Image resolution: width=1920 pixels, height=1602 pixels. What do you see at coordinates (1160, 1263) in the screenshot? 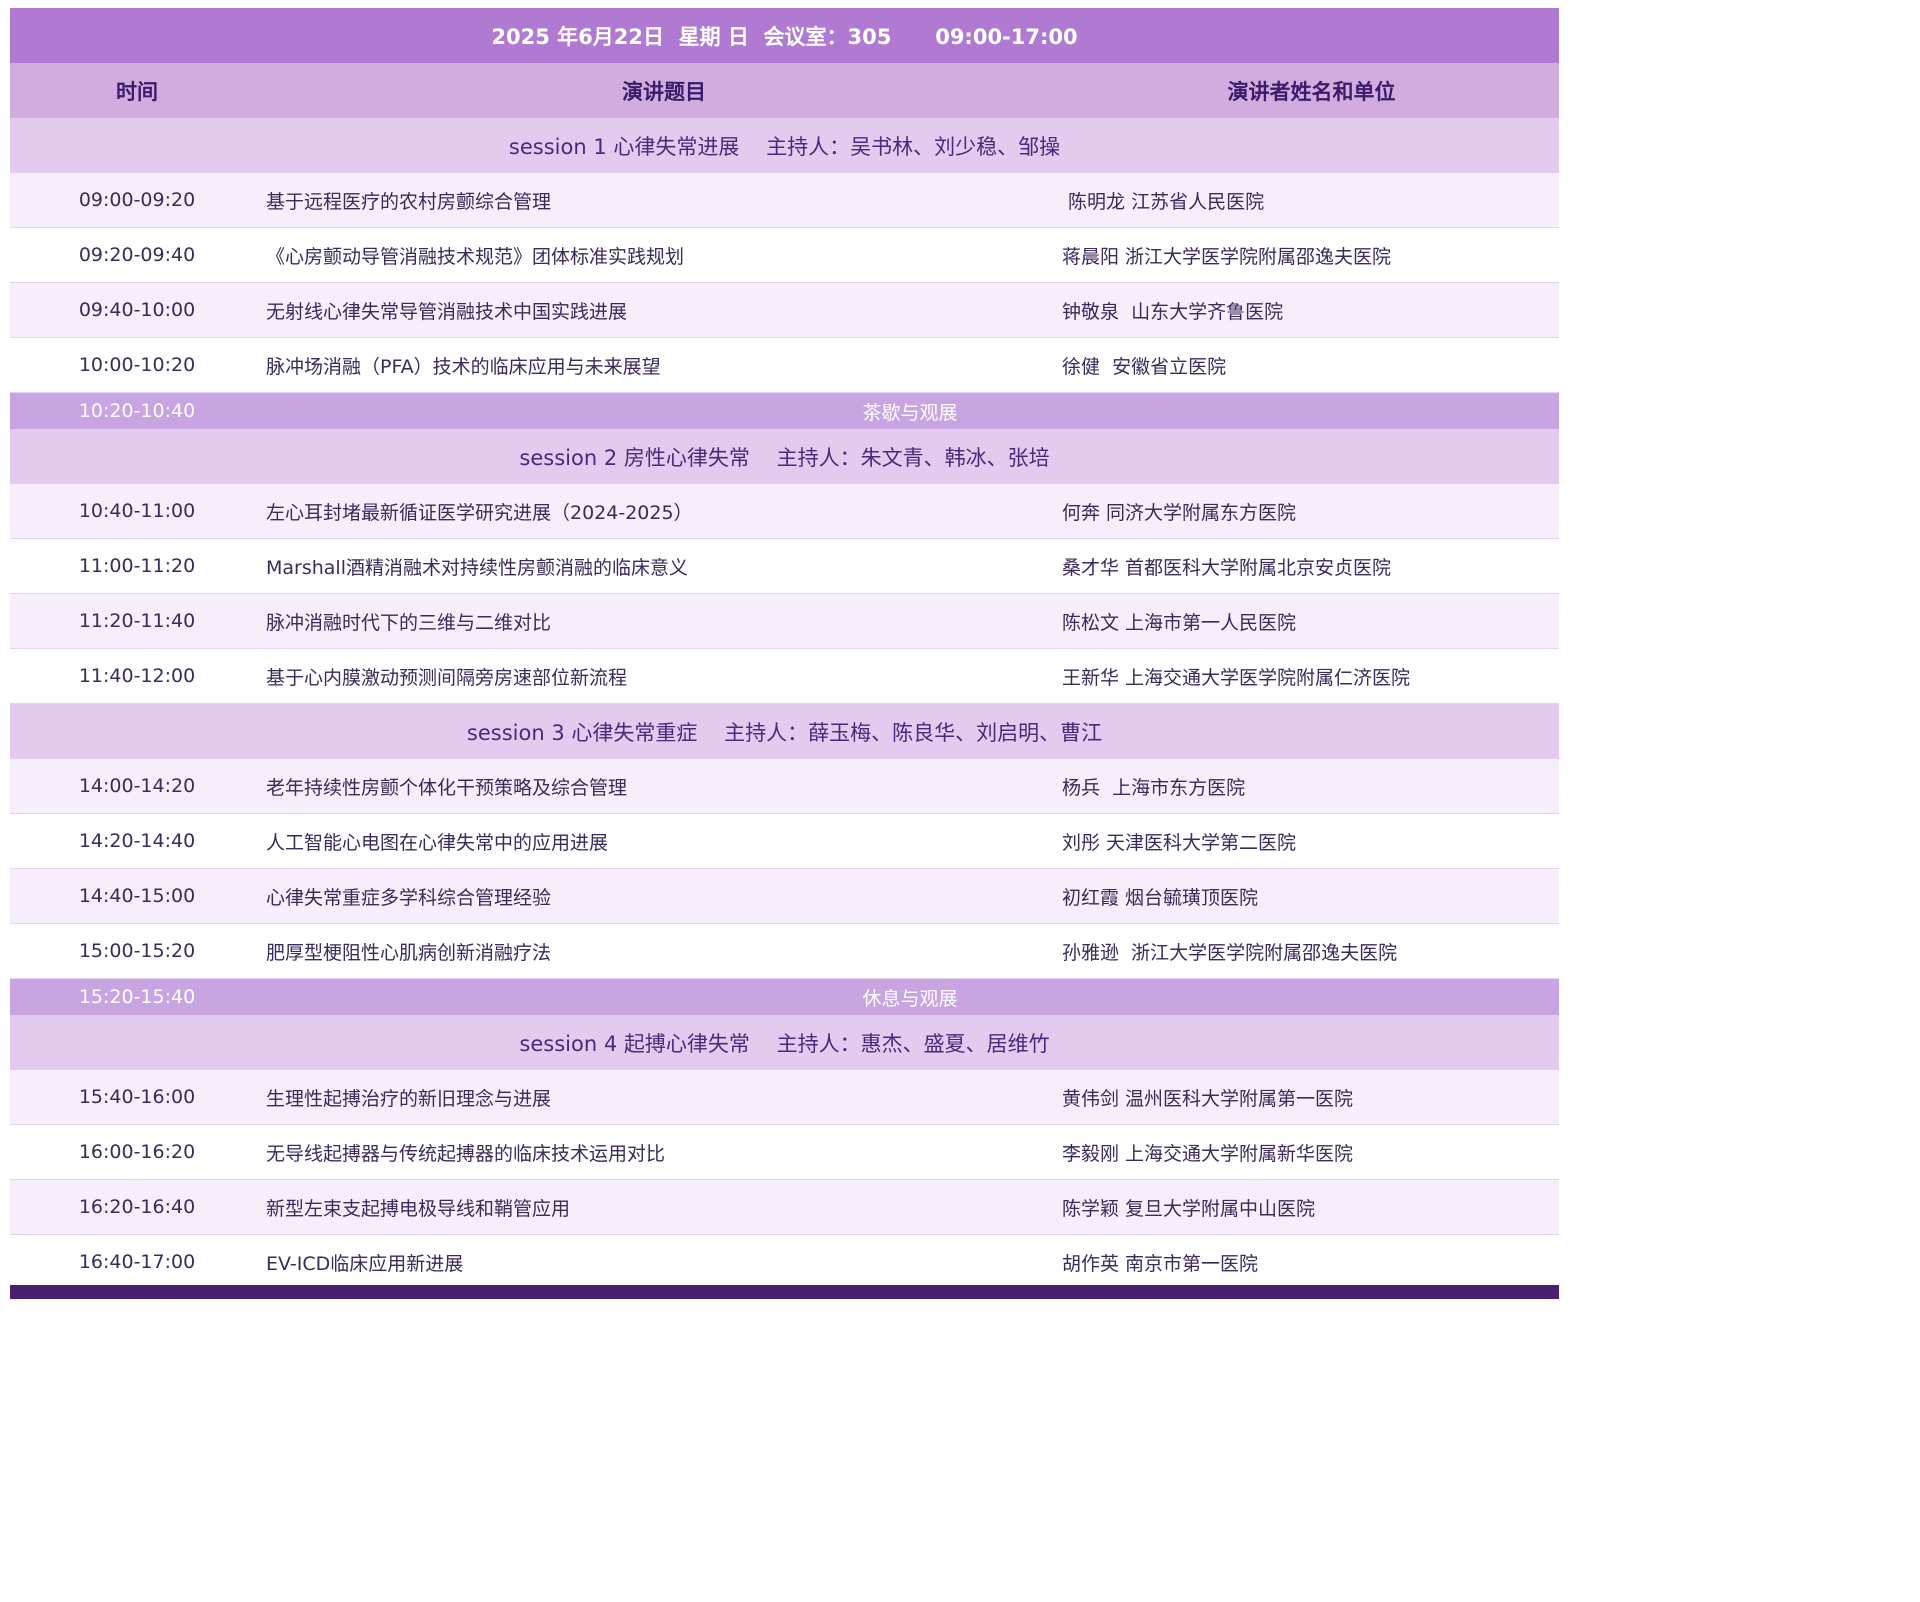
I see `talk-speaker: 胡作英 南京市第一医院` at bounding box center [1160, 1263].